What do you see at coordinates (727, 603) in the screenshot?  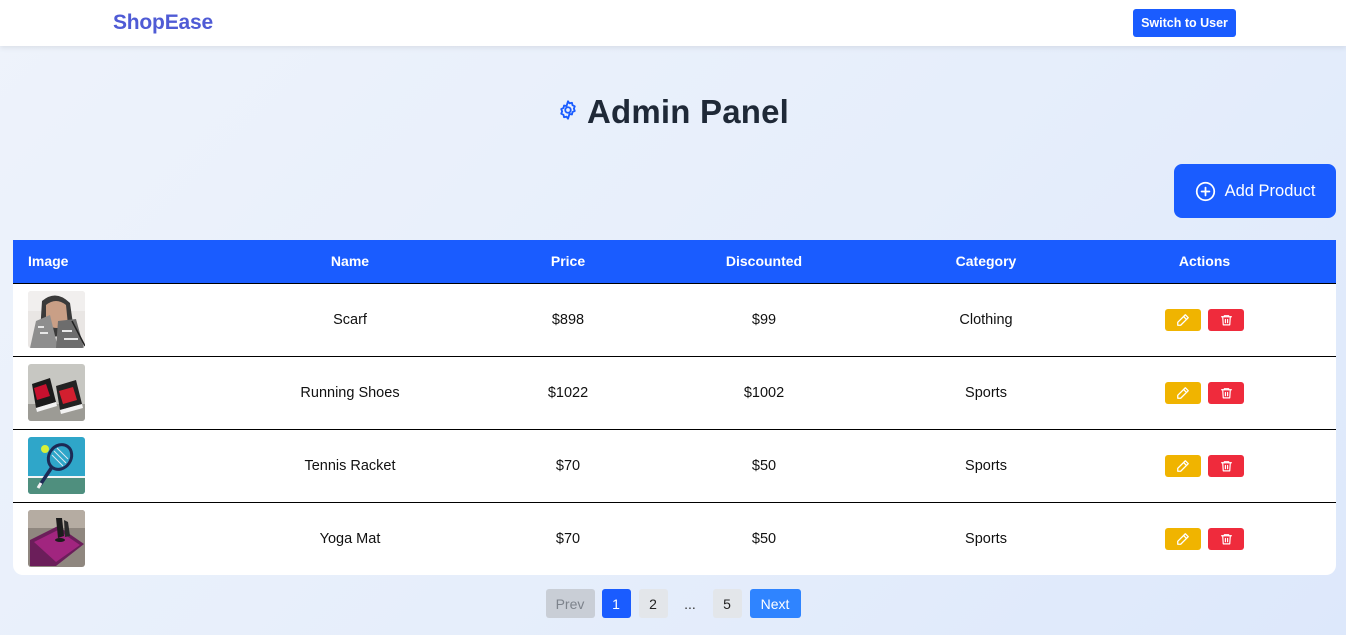 I see `page-button-5: 5` at bounding box center [727, 603].